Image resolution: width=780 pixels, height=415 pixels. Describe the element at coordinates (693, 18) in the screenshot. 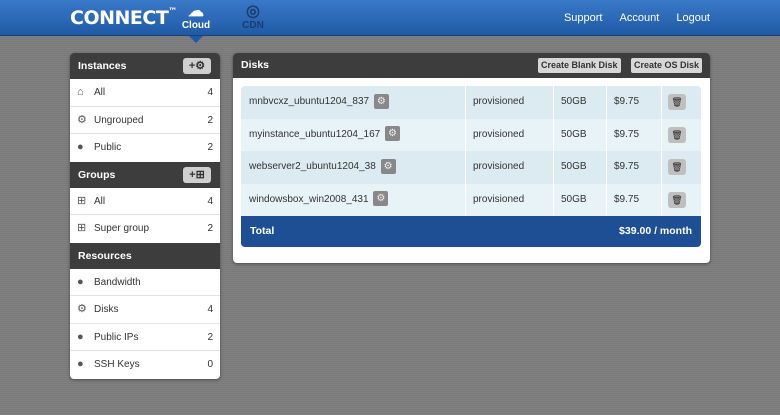

I see `logout-link: Logout` at that location.